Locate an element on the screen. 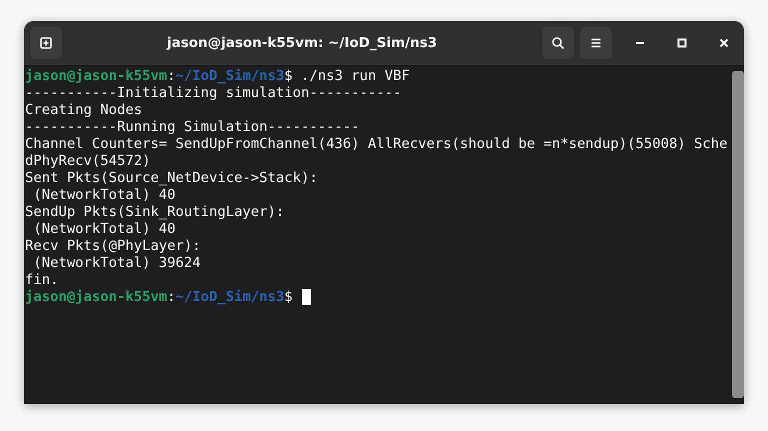  close-icon is located at coordinates (724, 43).